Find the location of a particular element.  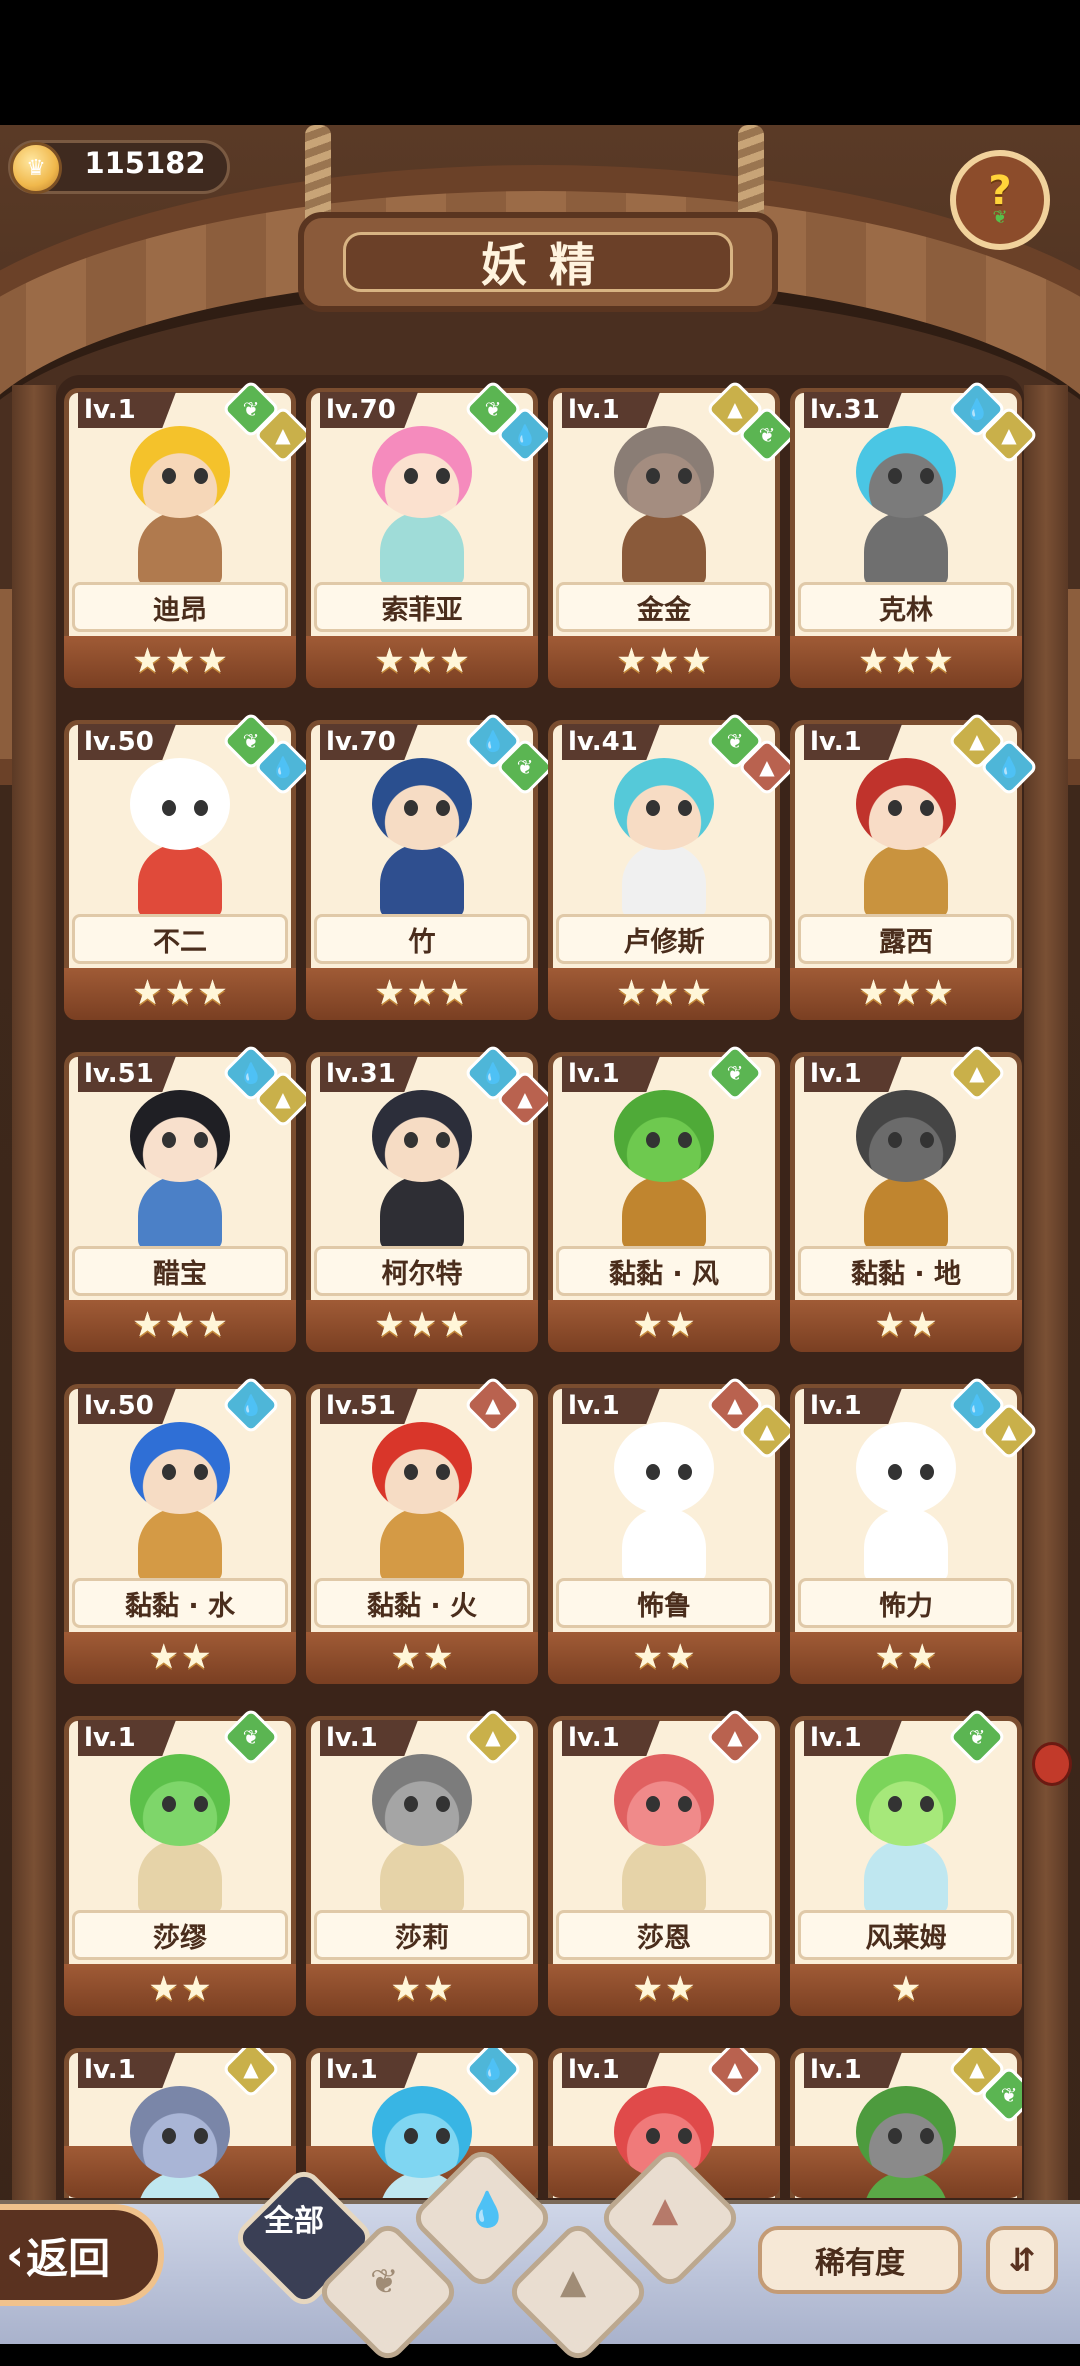

fairy-card: lv.1 ❦ 风莱姆 ★ is located at coordinates (906, 1861).